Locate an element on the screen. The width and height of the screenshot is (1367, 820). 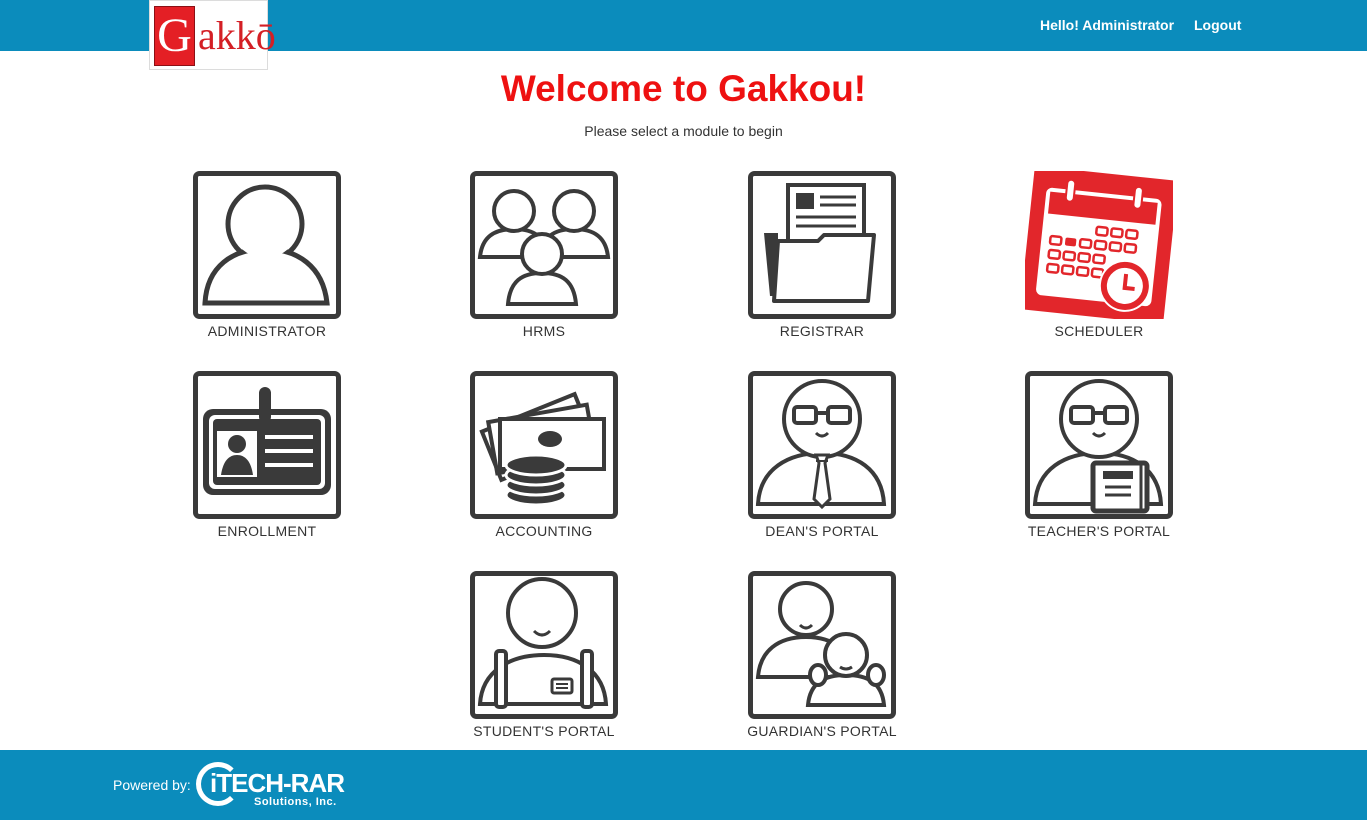
page-title: Welcome to Gakkou! is located at coordinates (683, 88).